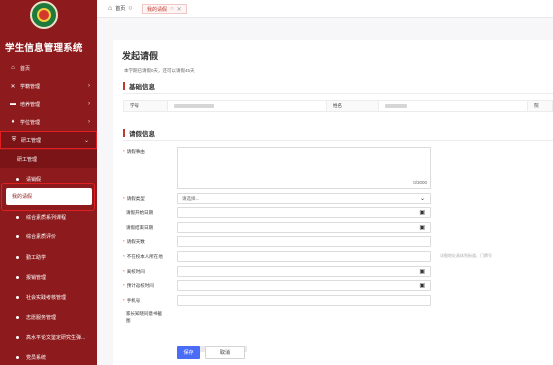  I want to click on row-location: * 不在校本人所在地, so click(143, 256).